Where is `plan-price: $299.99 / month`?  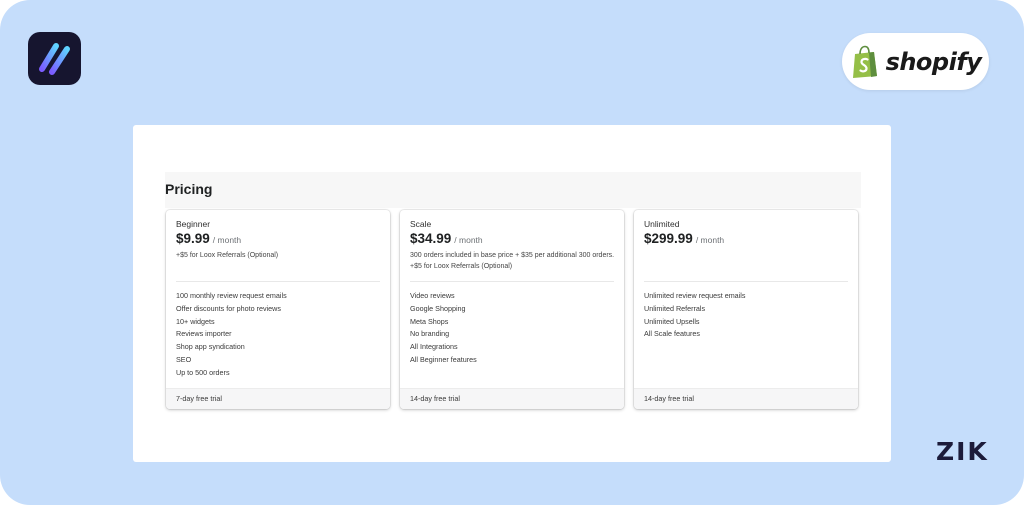
plan-price: $299.99 / month is located at coordinates (684, 238).